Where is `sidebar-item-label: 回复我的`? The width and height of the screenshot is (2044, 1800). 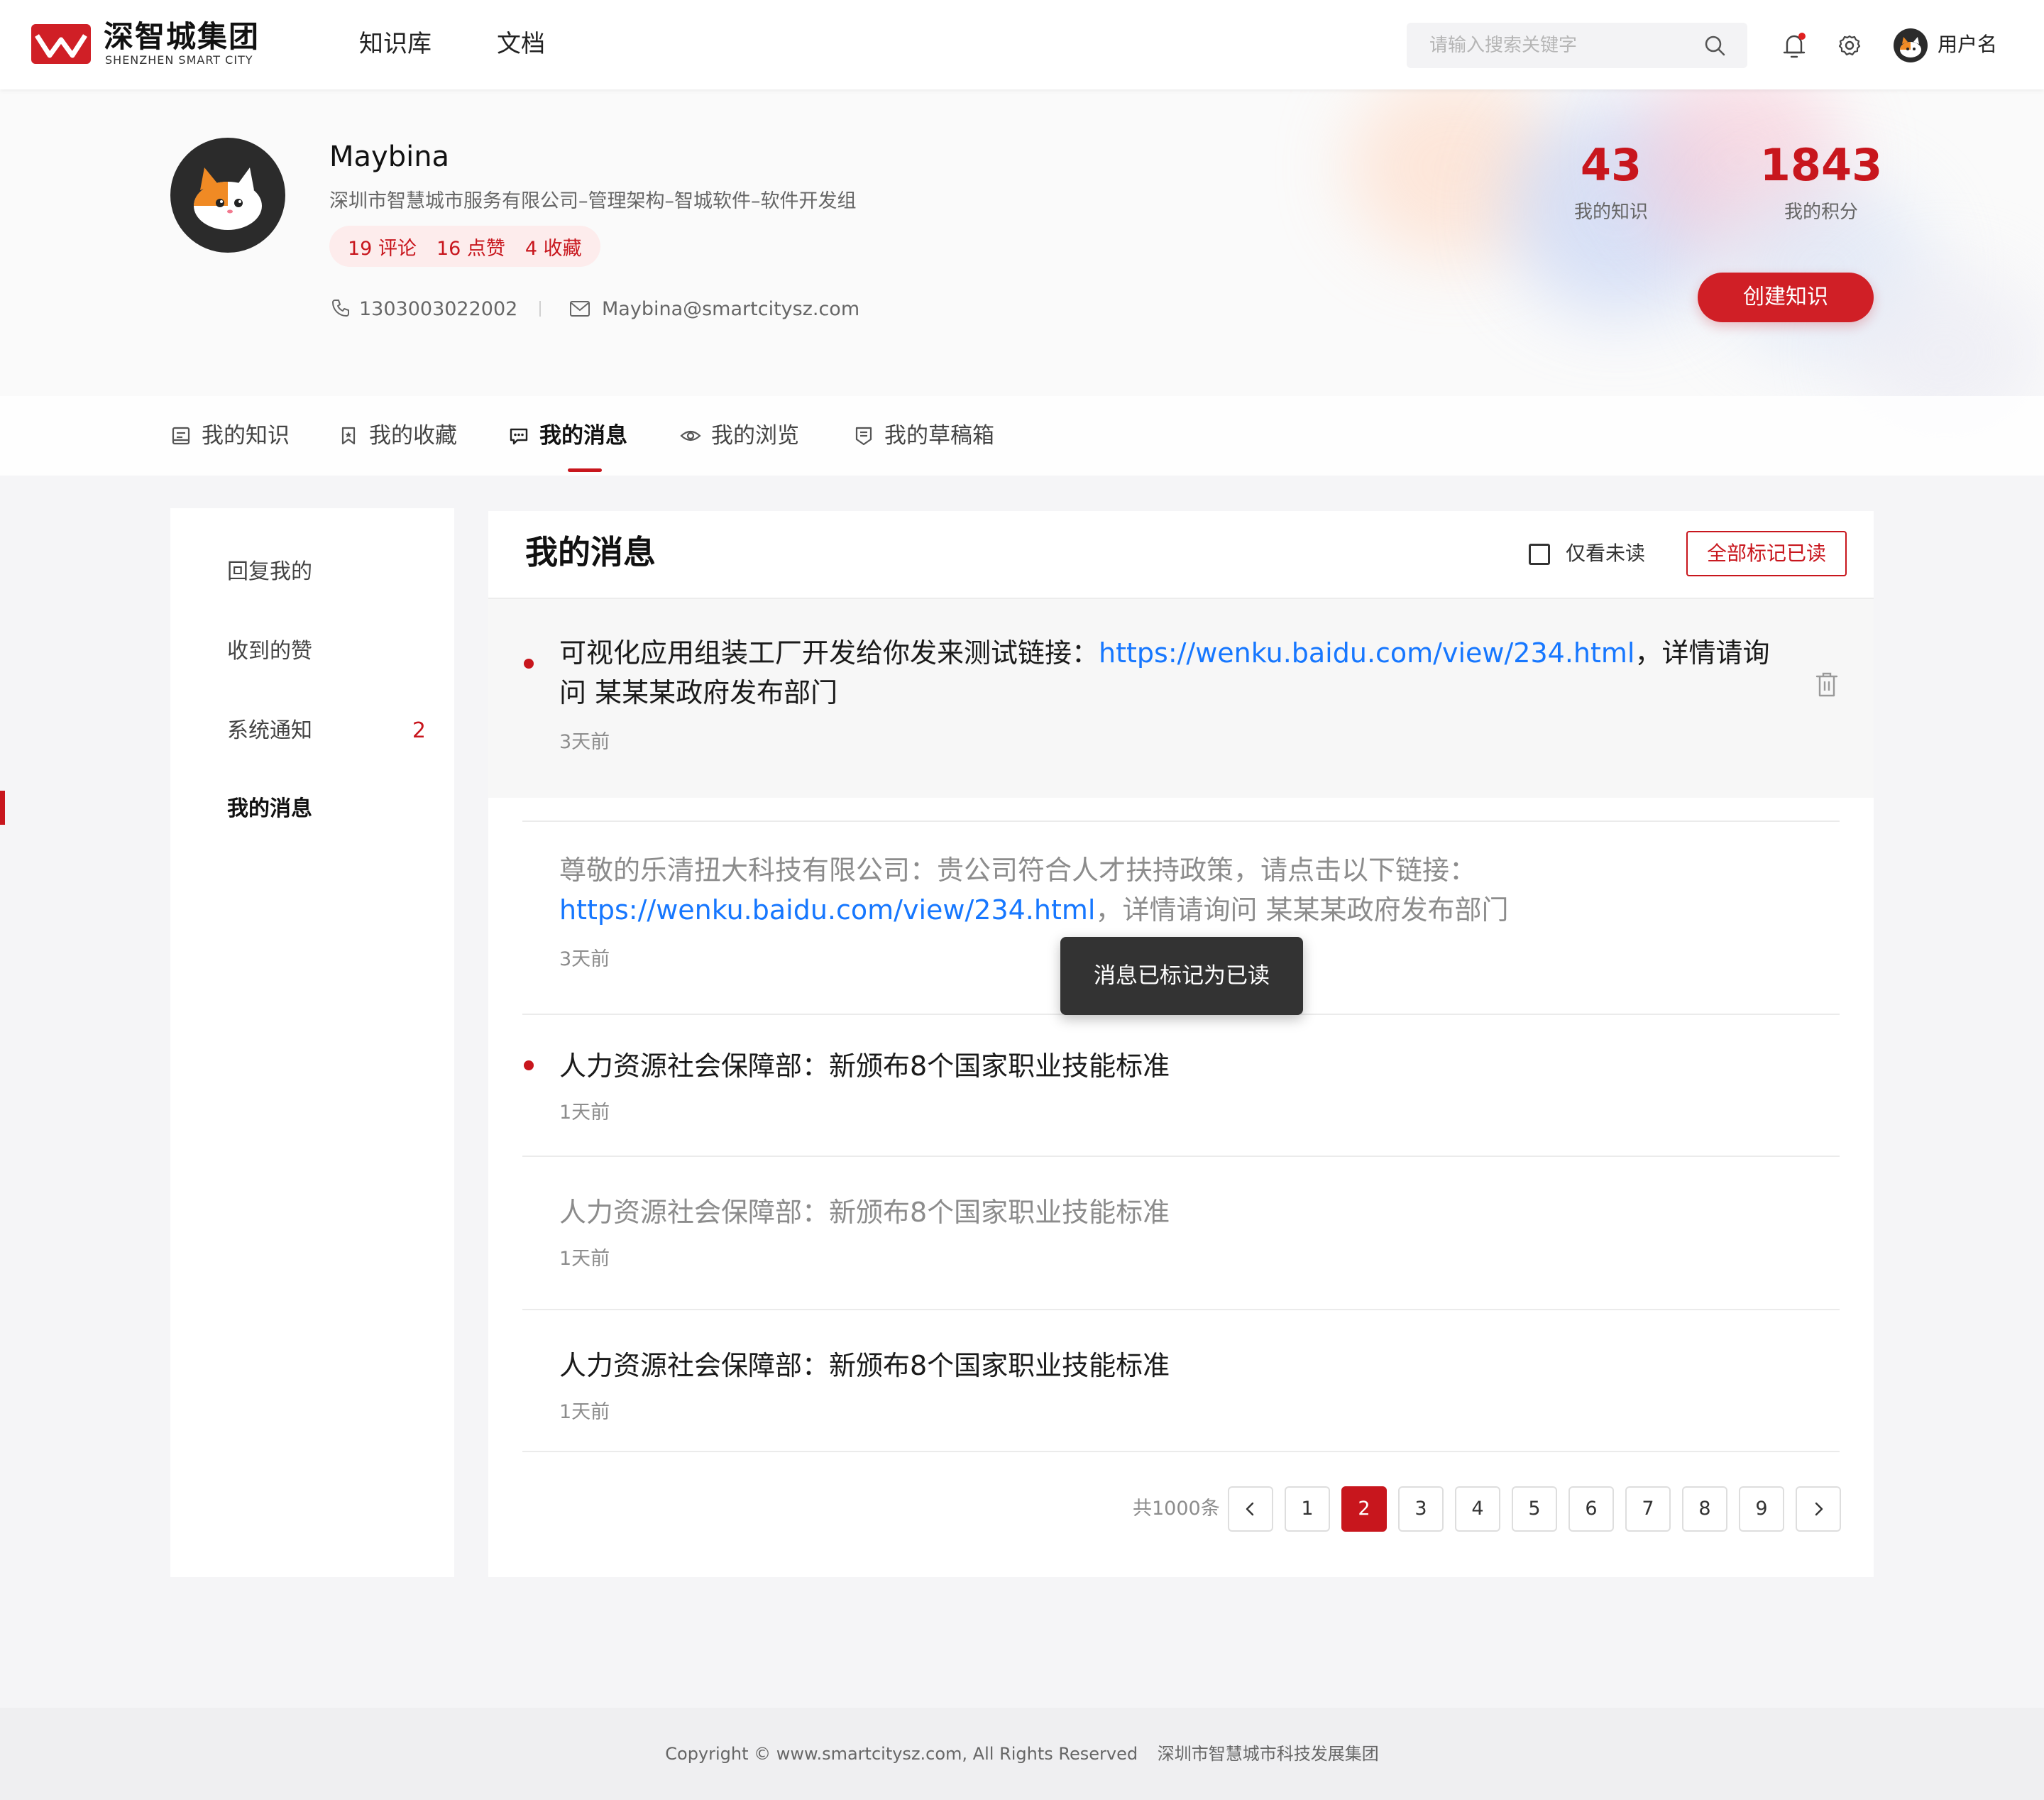
sidebar-item-label: 回复我的 is located at coordinates (269, 571).